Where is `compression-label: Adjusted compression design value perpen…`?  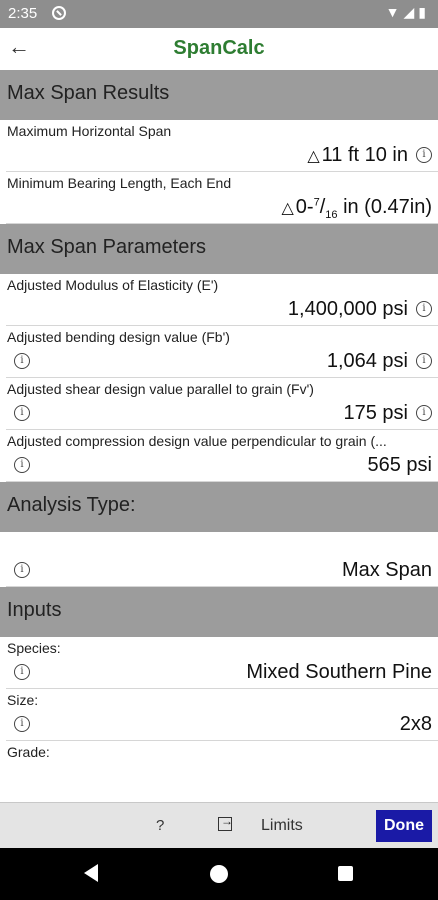 compression-label: Adjusted compression design value perpen… is located at coordinates (197, 441).